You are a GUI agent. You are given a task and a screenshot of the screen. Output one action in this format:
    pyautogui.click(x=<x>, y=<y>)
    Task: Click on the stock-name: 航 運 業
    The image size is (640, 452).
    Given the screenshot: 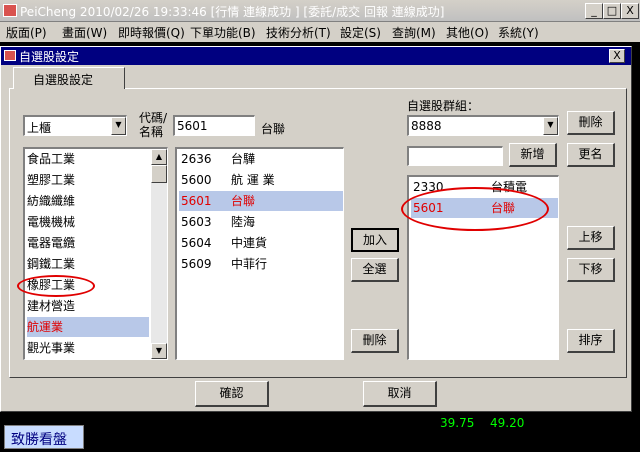 What is the action you would take?
    pyautogui.click(x=253, y=180)
    